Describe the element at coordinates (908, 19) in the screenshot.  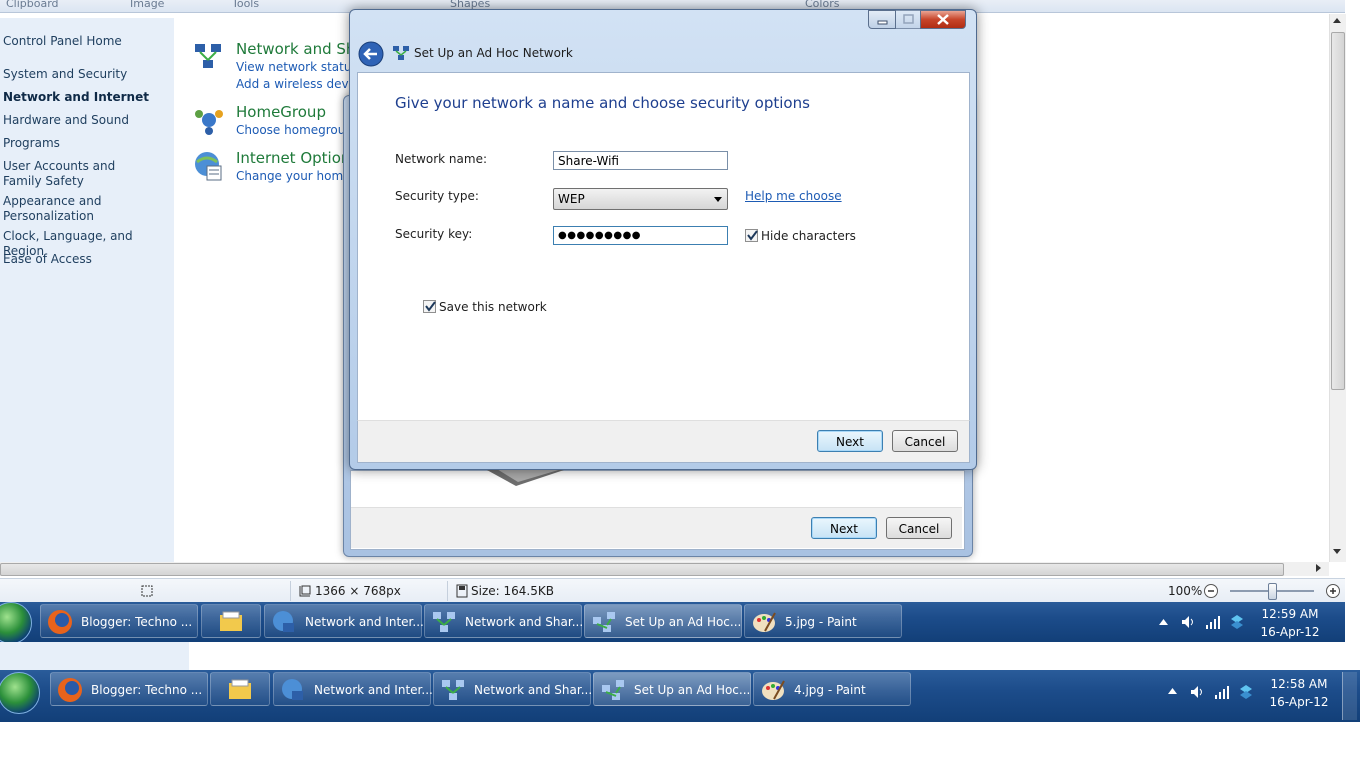
I see `maximize-icon` at that location.